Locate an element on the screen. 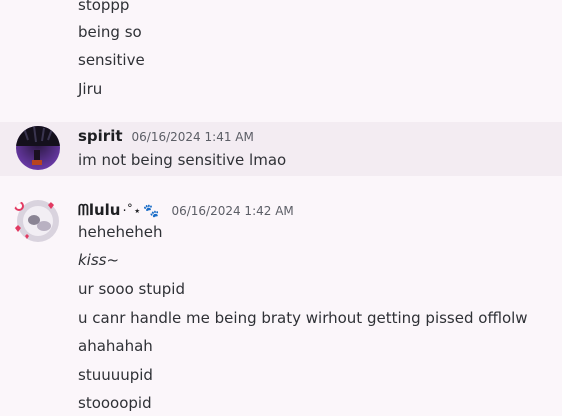 The width and height of the screenshot is (562, 416). message-line: stoooopid is located at coordinates (115, 403).